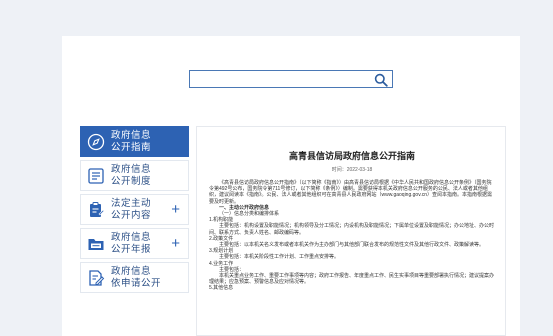 This screenshot has height=336, width=553. Describe the element at coordinates (352, 170) in the screenshot. I see `document-date: 时间：2022-03-18` at that location.